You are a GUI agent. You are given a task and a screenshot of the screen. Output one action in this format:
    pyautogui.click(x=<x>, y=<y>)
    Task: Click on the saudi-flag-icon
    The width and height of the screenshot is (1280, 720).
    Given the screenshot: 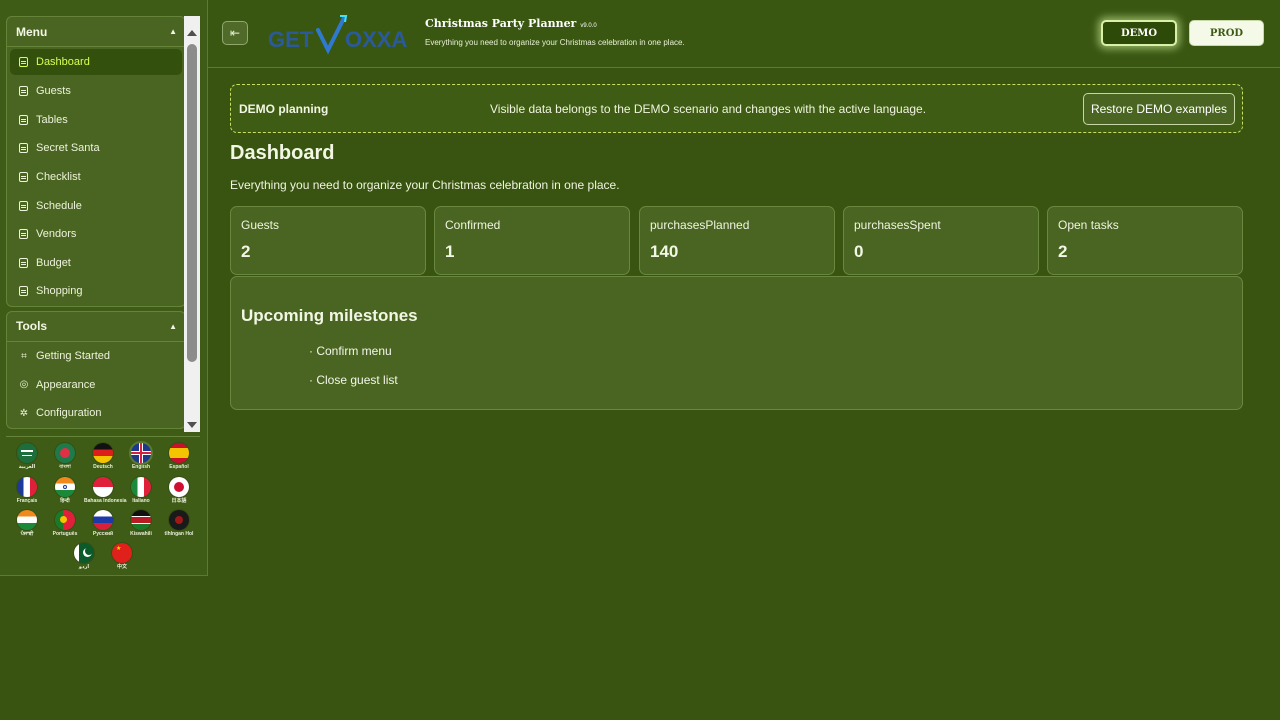 What is the action you would take?
    pyautogui.click(x=27, y=453)
    